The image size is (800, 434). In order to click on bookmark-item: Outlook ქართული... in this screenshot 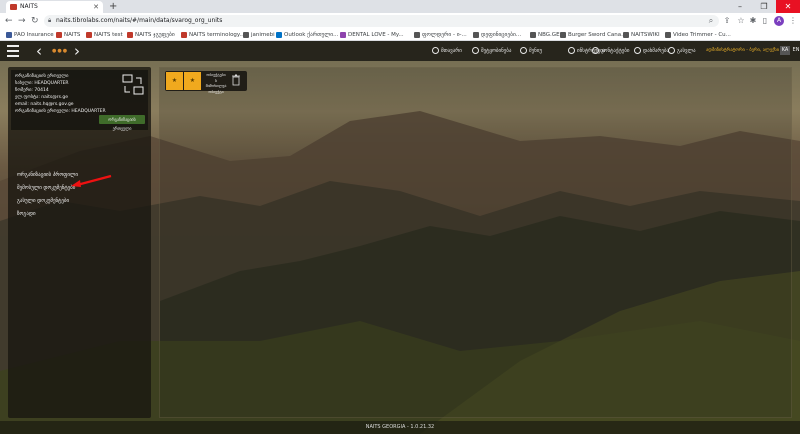, I will do `click(307, 35)`.